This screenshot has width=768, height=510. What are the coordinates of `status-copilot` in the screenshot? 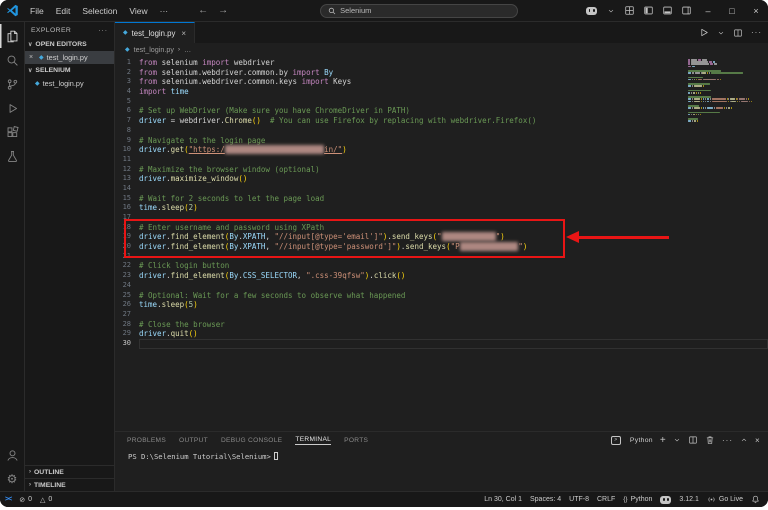 It's located at (666, 499).